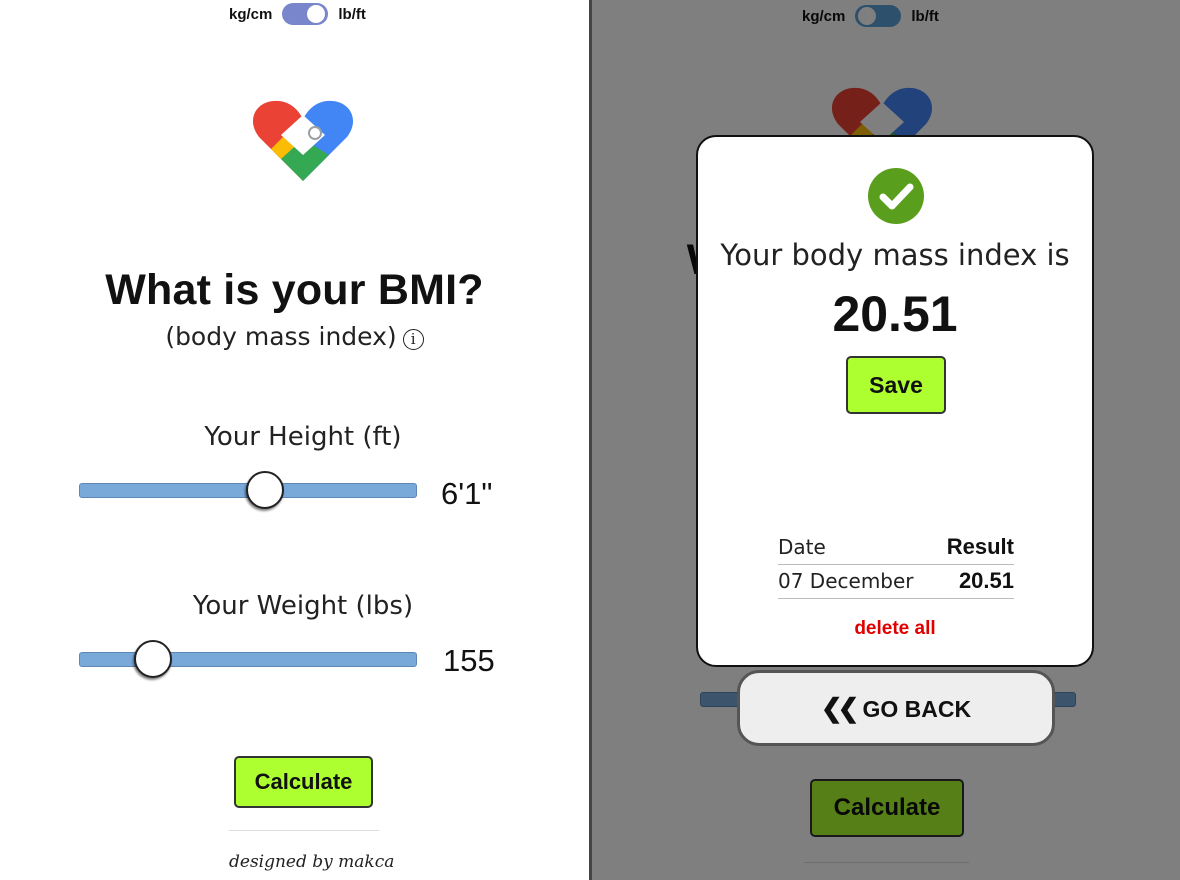 The image size is (1180, 880). What do you see at coordinates (467, 493) in the screenshot?
I see `height-value: 6'1"` at bounding box center [467, 493].